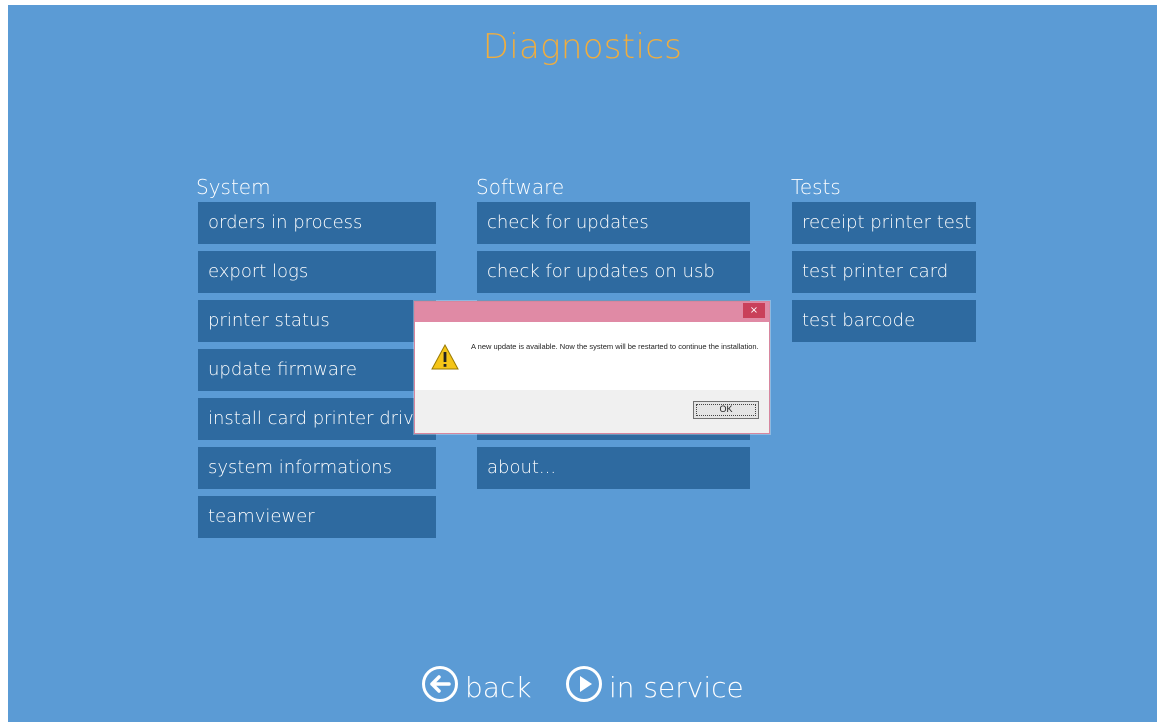 This screenshot has width=1163, height=722. I want to click on in-service-button: in service, so click(654, 687).